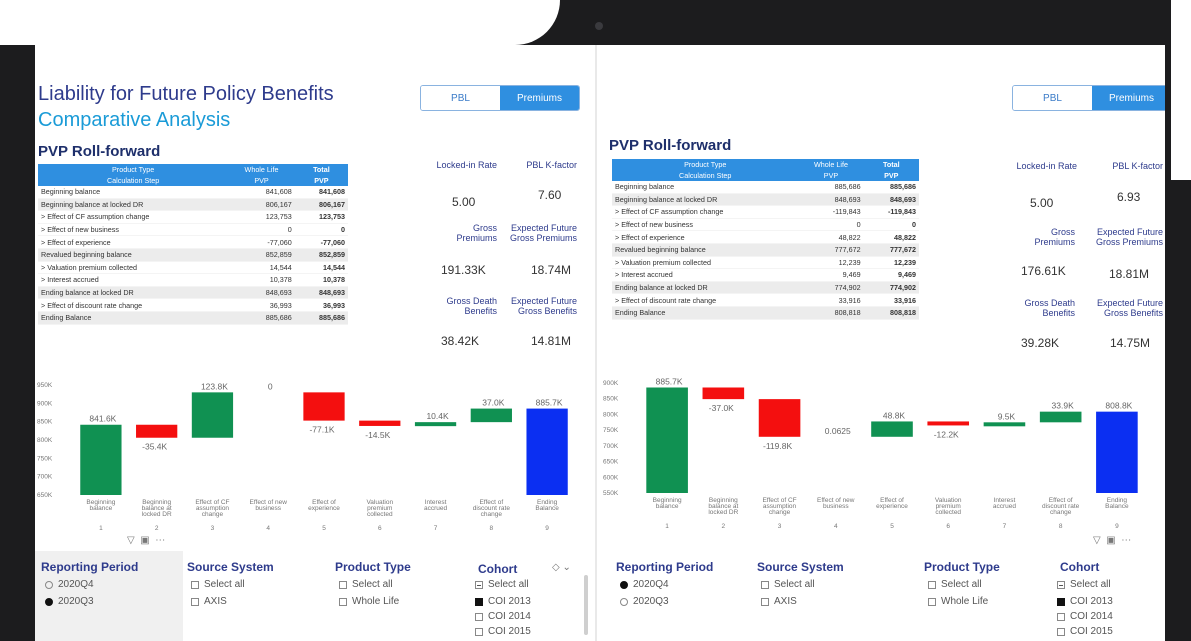 The height and width of the screenshot is (641, 1191). Describe the element at coordinates (101, 528) in the screenshot. I see `x-tick-number: 1` at that location.